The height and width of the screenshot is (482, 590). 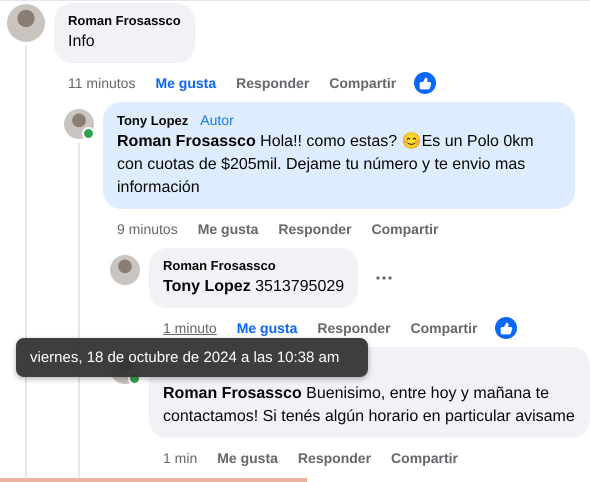 What do you see at coordinates (217, 120) in the screenshot?
I see `author-label: Autor` at bounding box center [217, 120].